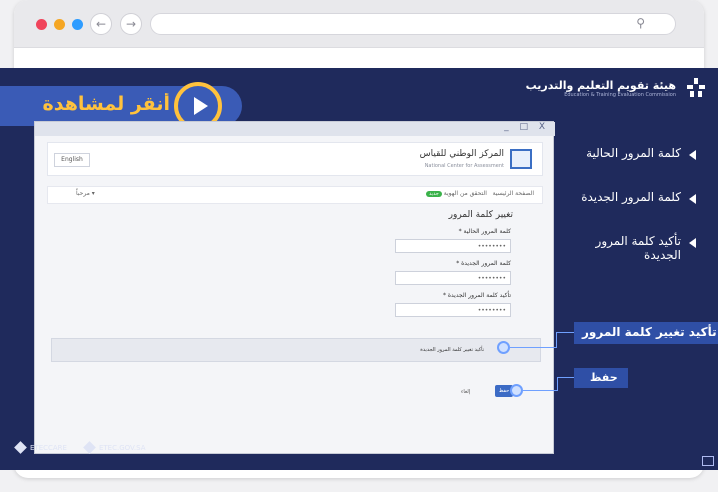  What do you see at coordinates (696, 87) in the screenshot?
I see `etec-logo-icon` at bounding box center [696, 87].